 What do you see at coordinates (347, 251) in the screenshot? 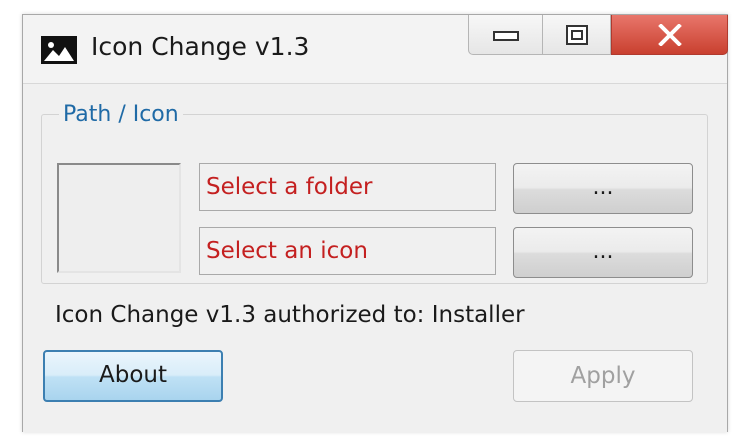
I see `icon-path-field: Select an icon` at bounding box center [347, 251].